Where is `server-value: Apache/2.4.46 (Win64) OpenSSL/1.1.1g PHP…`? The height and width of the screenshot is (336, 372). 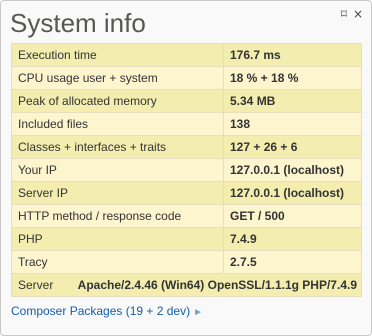 server-value: Apache/2.4.46 (Win64) OpenSSL/1.1.1g PHP… is located at coordinates (217, 285).